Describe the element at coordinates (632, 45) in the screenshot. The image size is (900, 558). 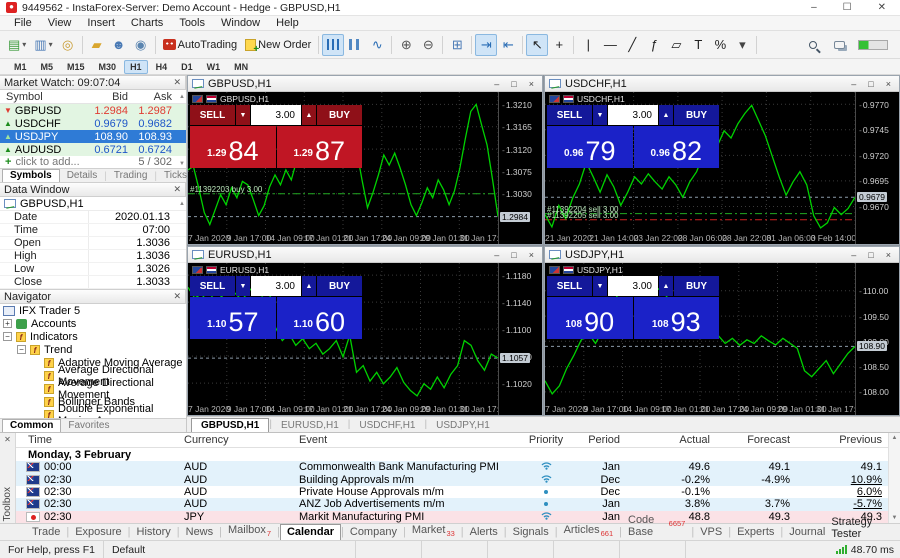
I see `trendline-button: ╱` at that location.